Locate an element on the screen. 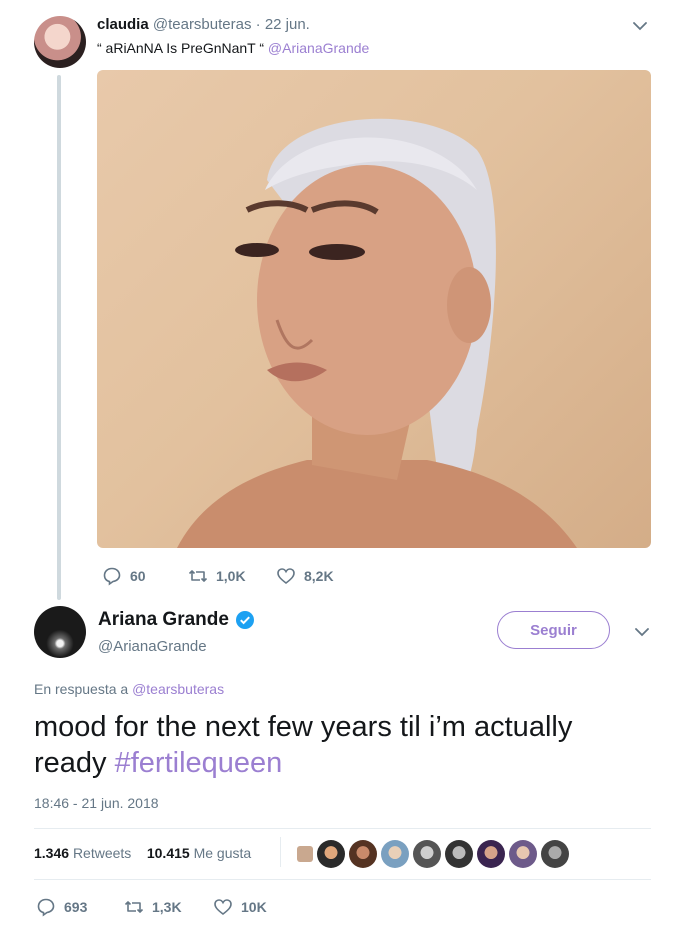 The image size is (693, 928). retweets-label: Retweets is located at coordinates (102, 853).